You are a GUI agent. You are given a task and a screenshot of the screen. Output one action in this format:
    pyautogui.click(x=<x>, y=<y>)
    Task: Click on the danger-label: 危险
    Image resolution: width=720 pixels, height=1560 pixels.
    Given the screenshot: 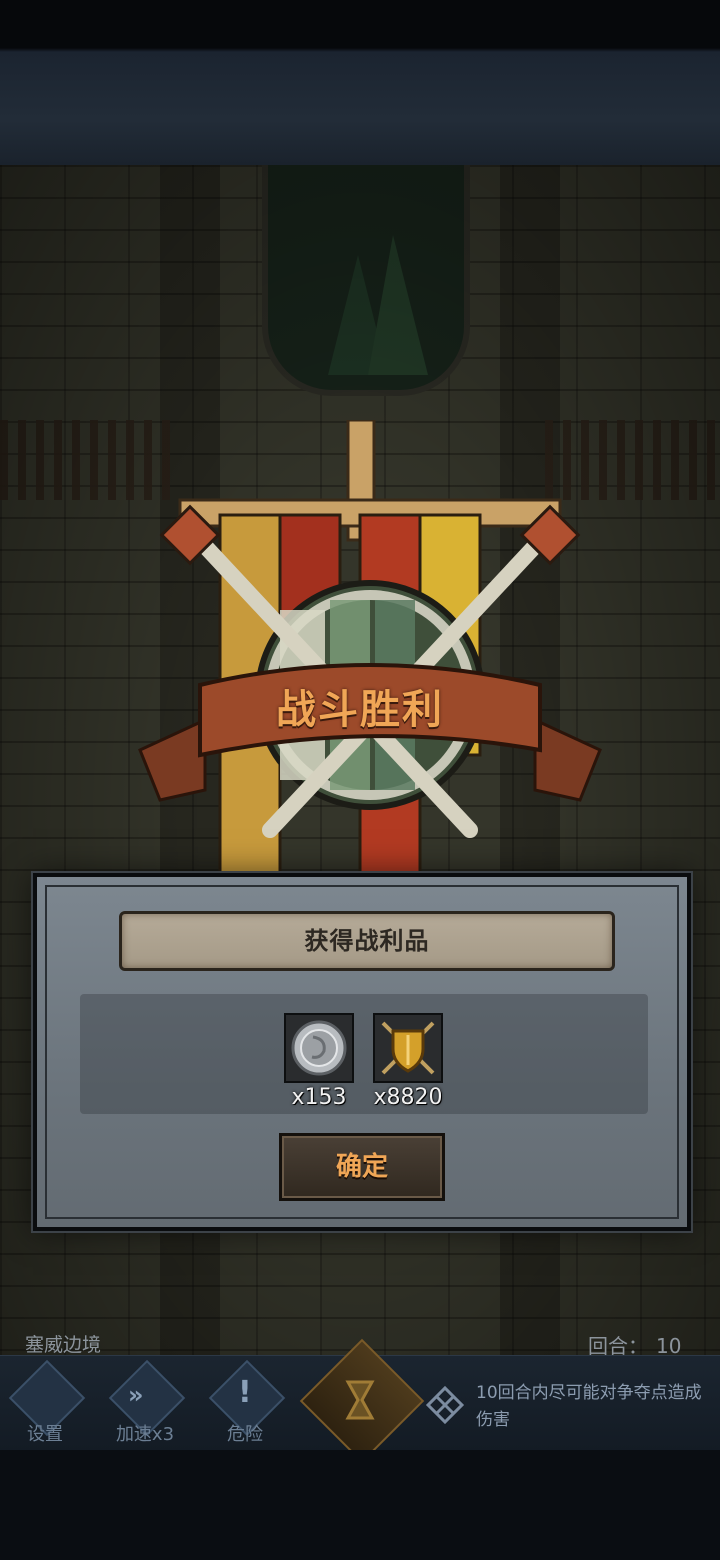 What is the action you would take?
    pyautogui.click(x=245, y=1434)
    